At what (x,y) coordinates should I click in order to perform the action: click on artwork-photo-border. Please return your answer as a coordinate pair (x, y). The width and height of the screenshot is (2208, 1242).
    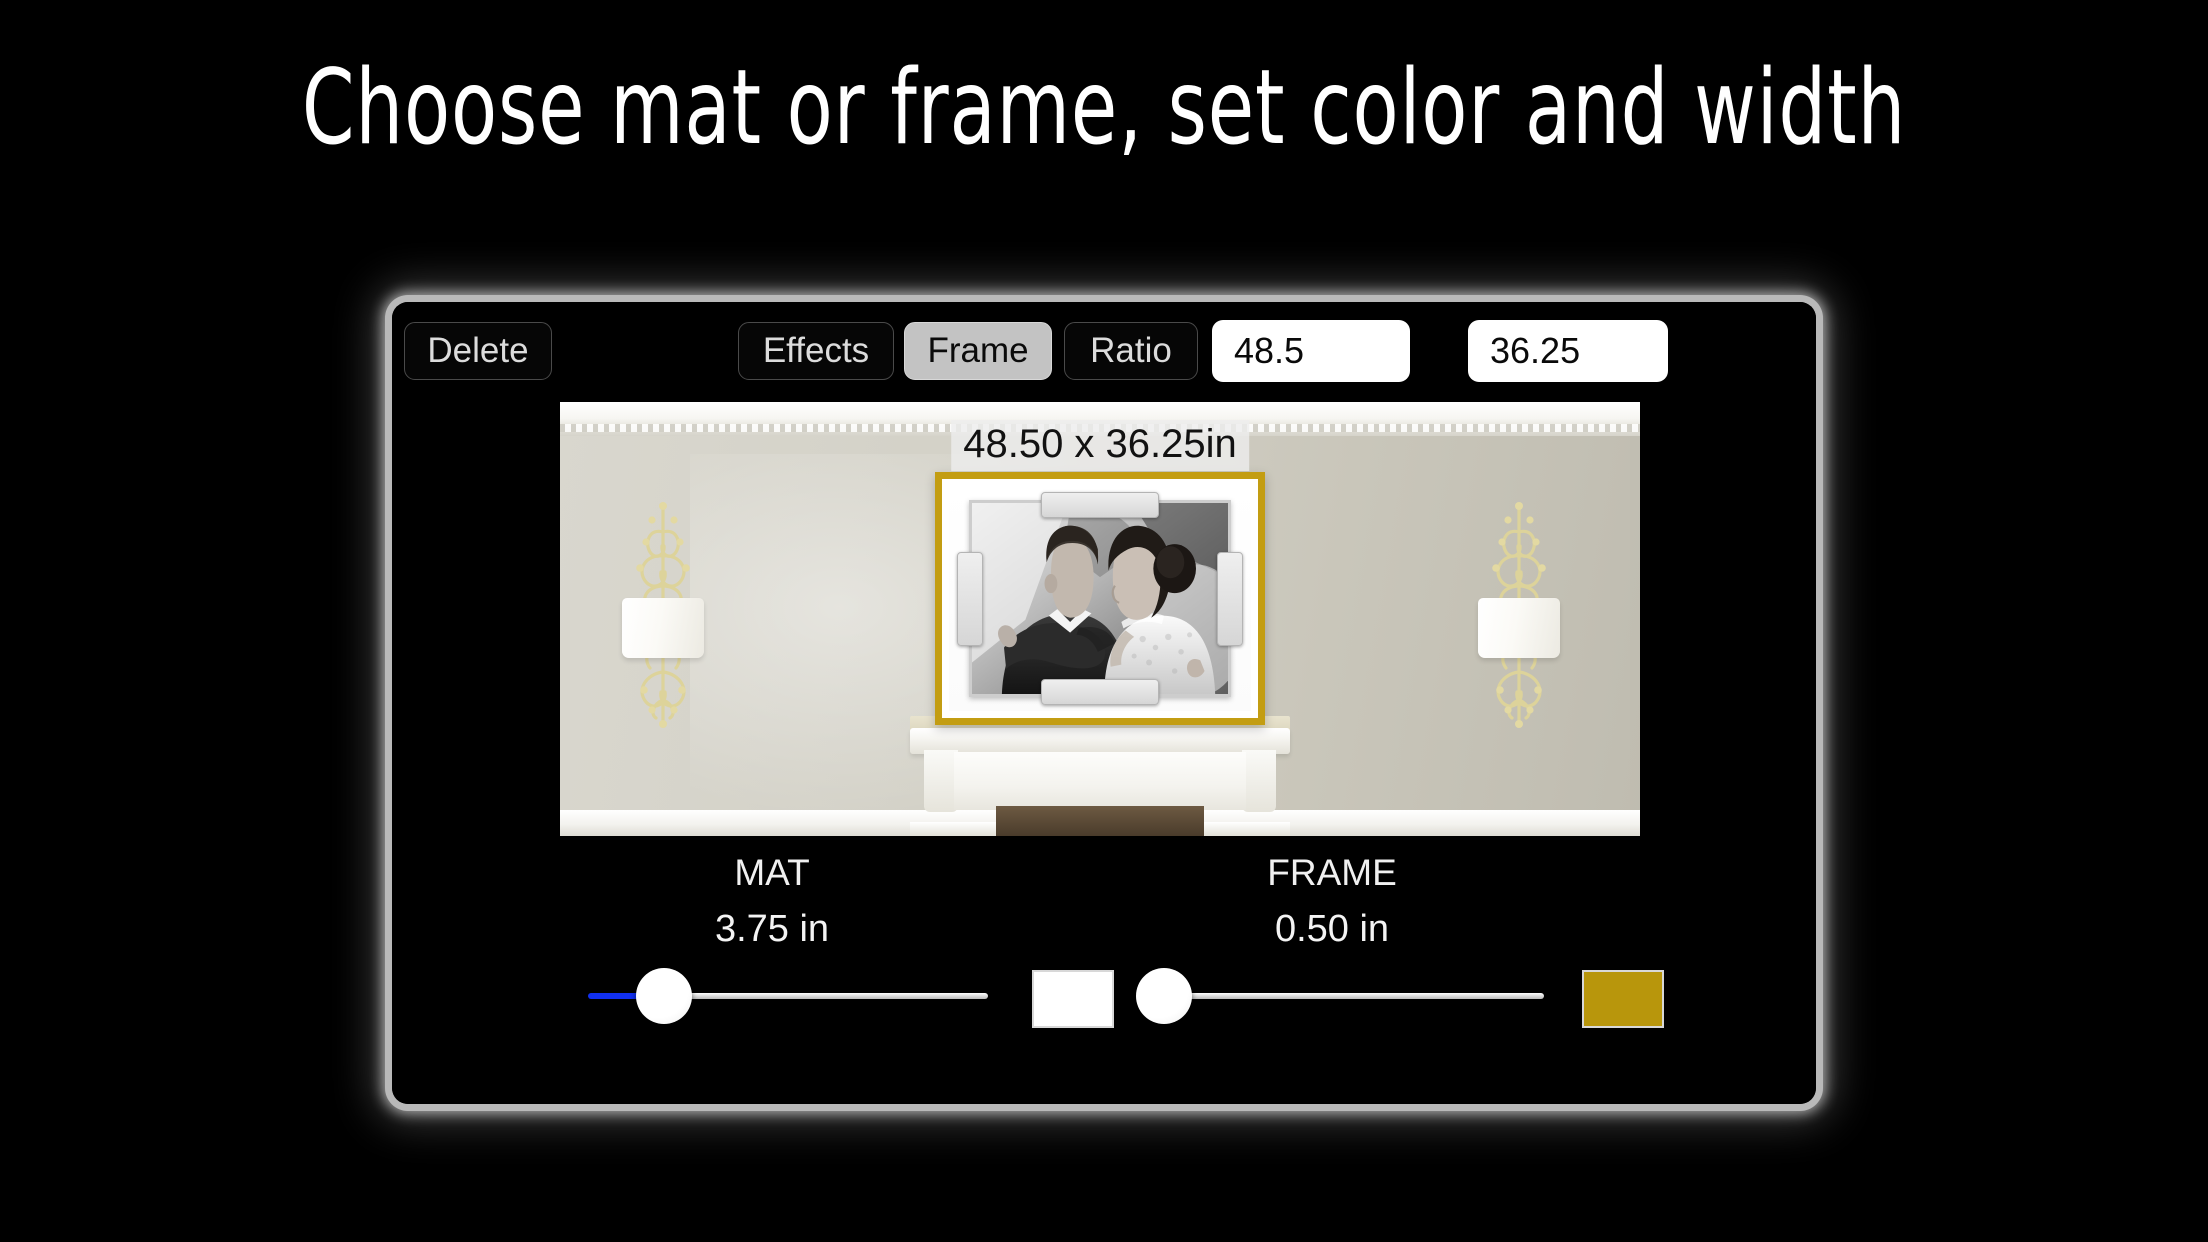
    Looking at the image, I should click on (1100, 598).